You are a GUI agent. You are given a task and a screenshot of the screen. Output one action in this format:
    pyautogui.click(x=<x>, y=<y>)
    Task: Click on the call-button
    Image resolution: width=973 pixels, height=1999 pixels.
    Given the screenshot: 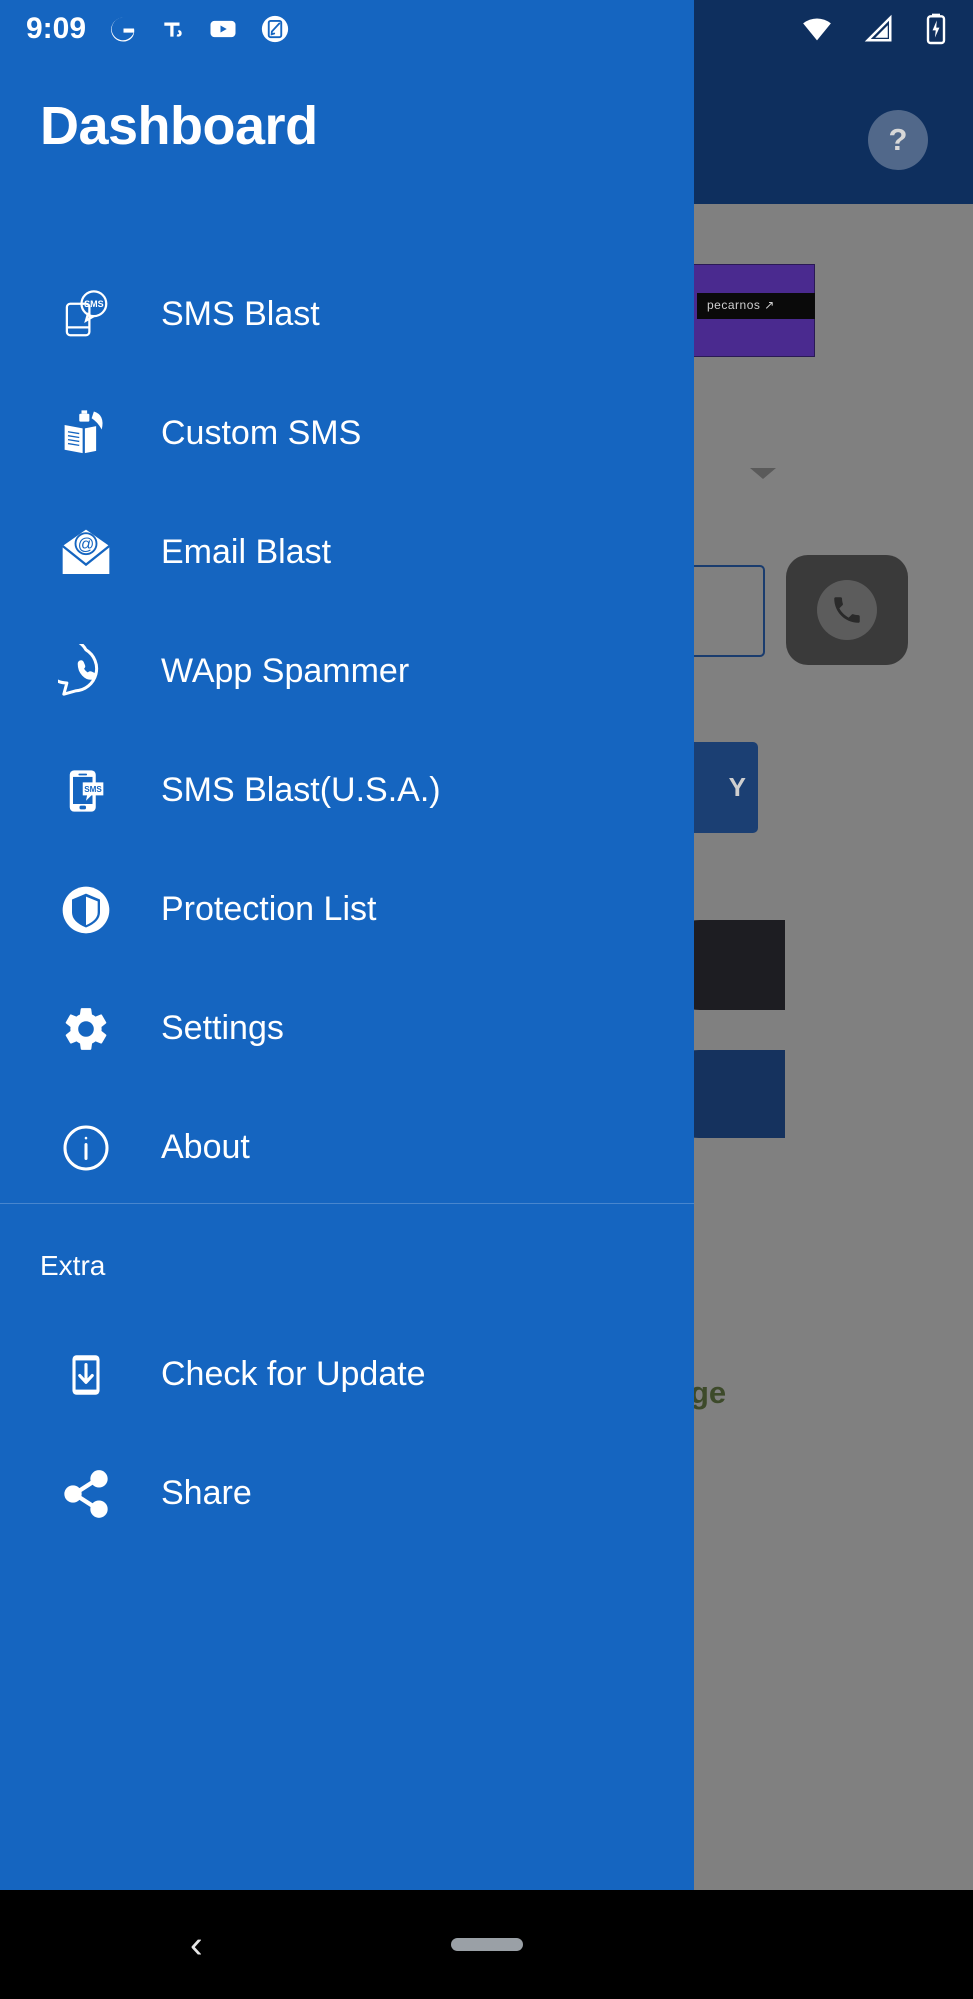 What is the action you would take?
    pyautogui.click(x=847, y=610)
    